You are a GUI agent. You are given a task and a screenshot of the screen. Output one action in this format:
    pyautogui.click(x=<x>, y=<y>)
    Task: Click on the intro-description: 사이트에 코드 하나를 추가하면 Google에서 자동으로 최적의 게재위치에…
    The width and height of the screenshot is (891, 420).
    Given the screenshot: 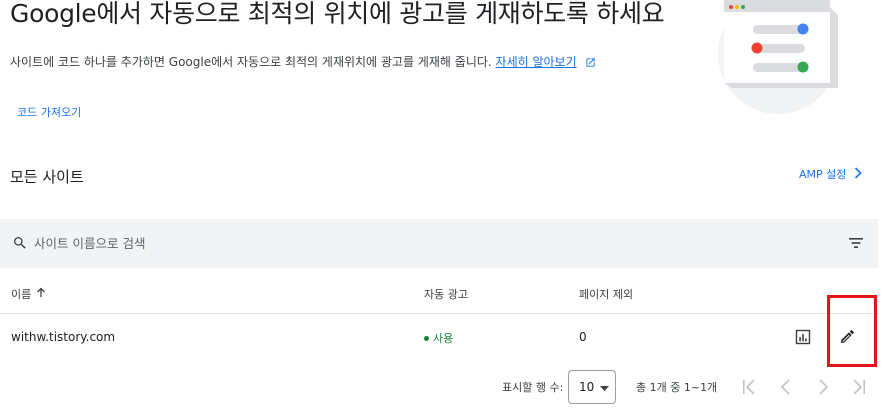 What is the action you would take?
    pyautogui.click(x=303, y=62)
    